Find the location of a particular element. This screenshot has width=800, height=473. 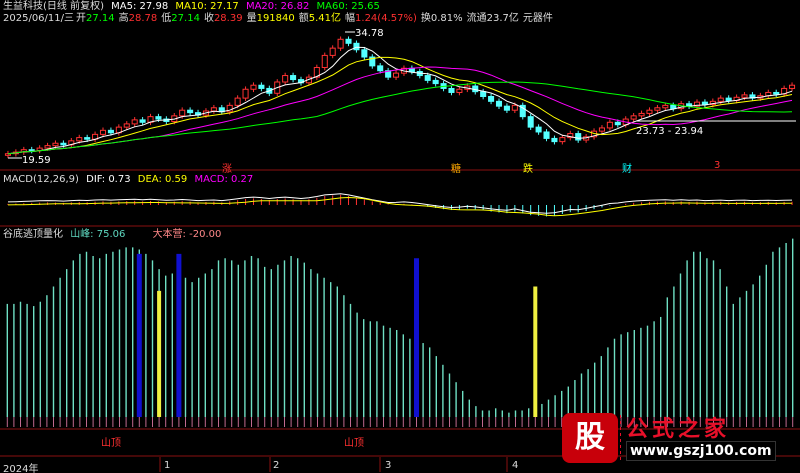

event-tag: 3 is located at coordinates (717, 165).